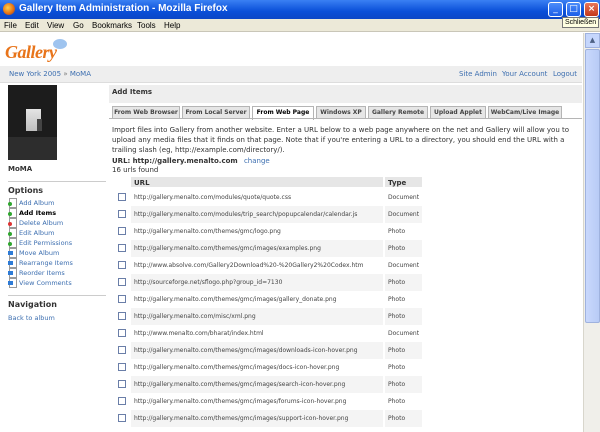  What do you see at coordinates (591, 9) in the screenshot?
I see `close-button: ×` at bounding box center [591, 9].